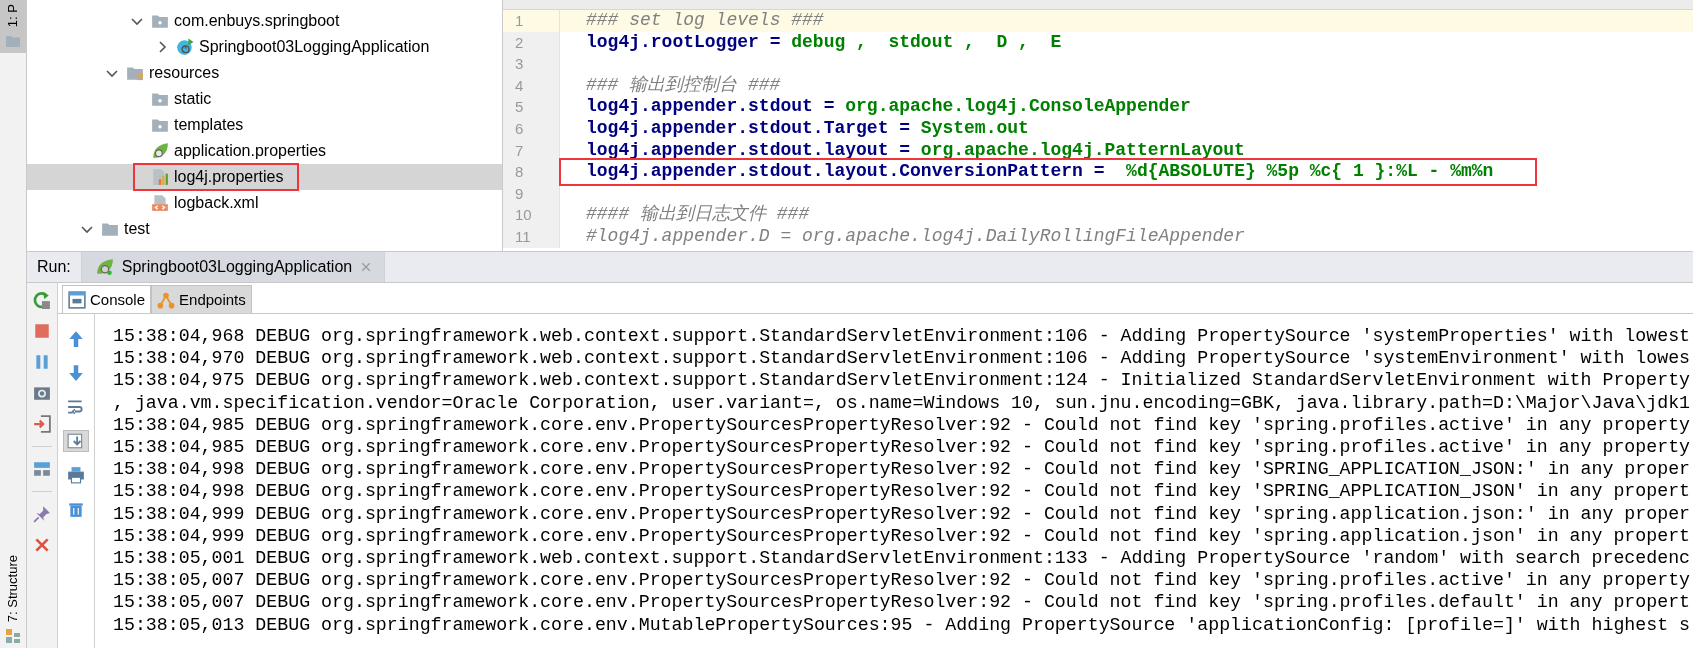 The image size is (1693, 648). I want to click on console-line: 15:38:04,999 DEBUG org.springframework.core.env.PropertySourcesPropertyResolver:92 - Could not find key 'spring.application.json' in any propert, so click(902, 536).